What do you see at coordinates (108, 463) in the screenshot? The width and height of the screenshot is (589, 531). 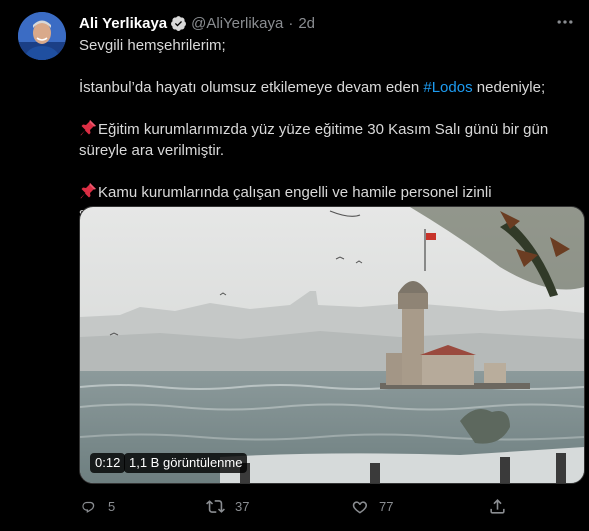 I see `video-duration-badge: 0:12` at bounding box center [108, 463].